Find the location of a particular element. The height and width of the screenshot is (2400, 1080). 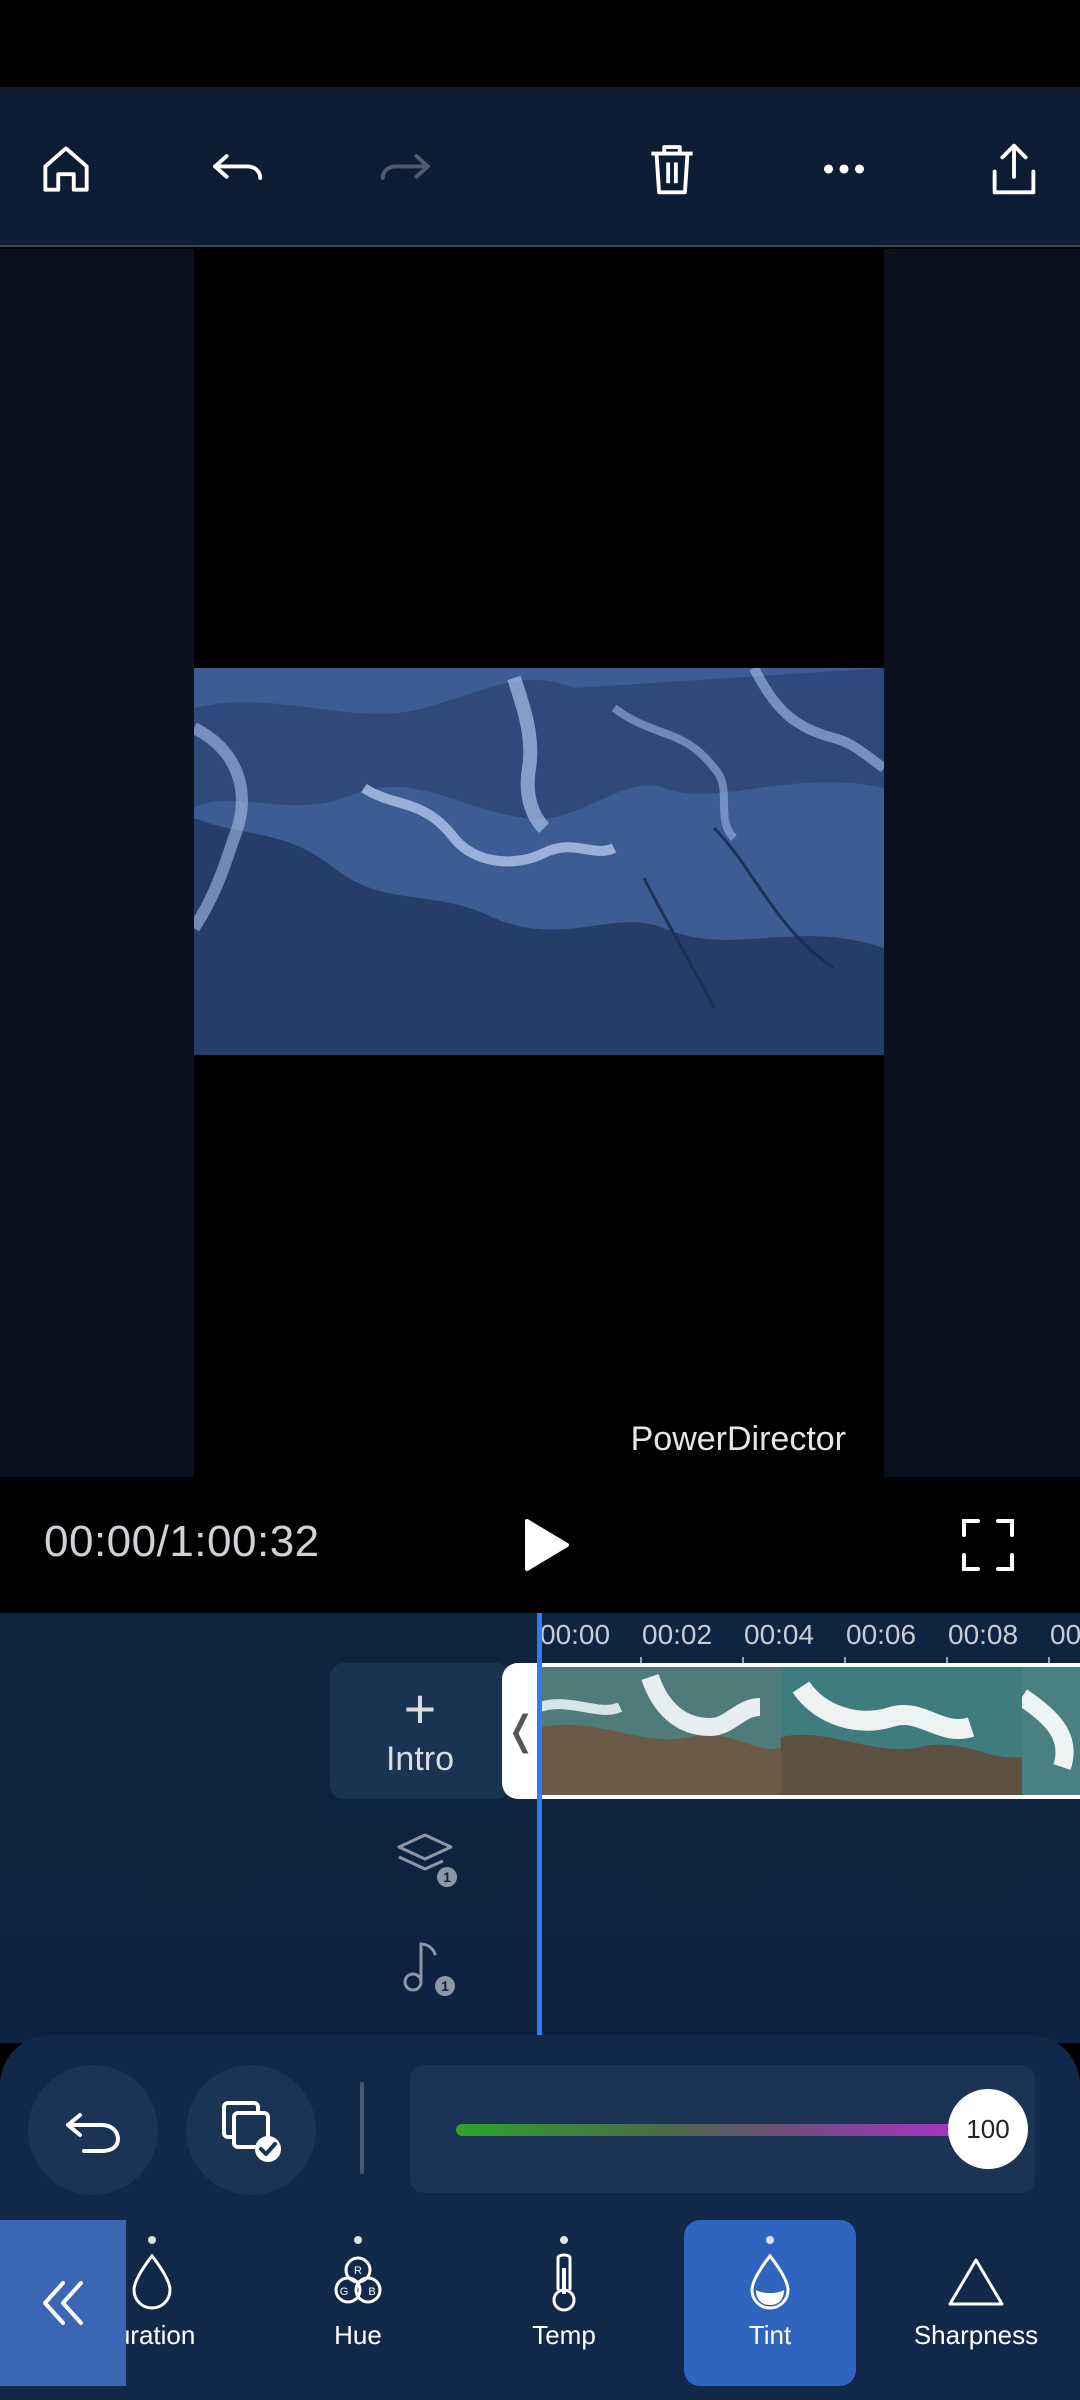

collapse-button is located at coordinates (63, 2303).